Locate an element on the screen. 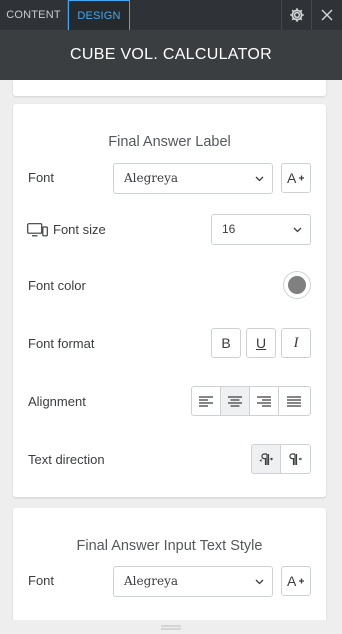 This screenshot has width=342, height=634. align-justify-icon is located at coordinates (293, 401).